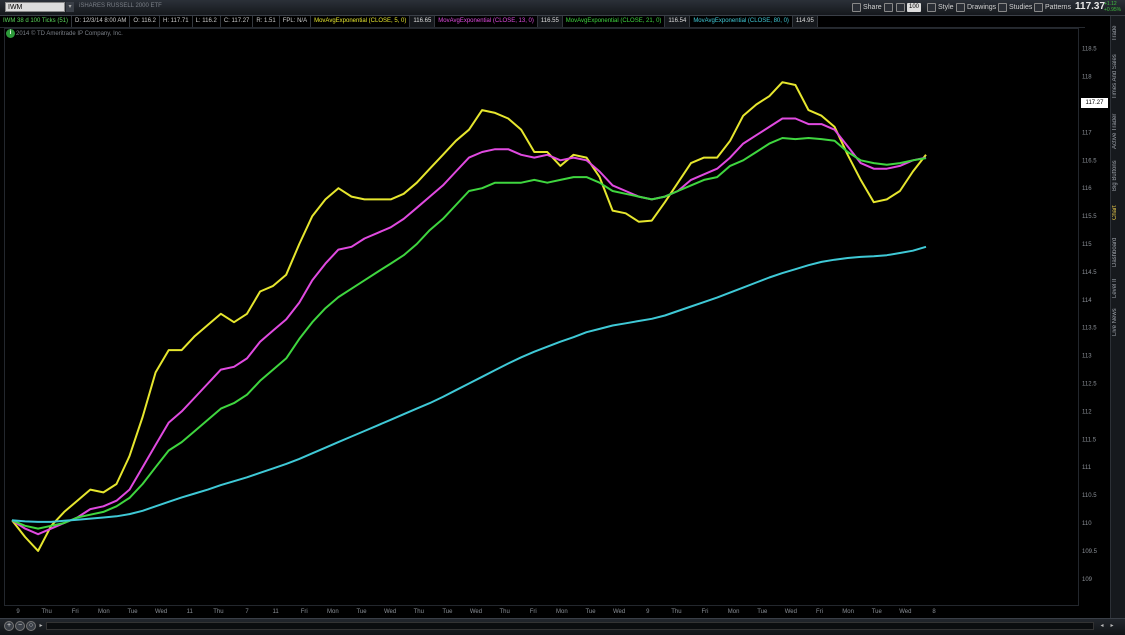 The image size is (1125, 635). What do you see at coordinates (1112, 626) in the screenshot?
I see `scroll-right-icon: ▸` at bounding box center [1112, 626].